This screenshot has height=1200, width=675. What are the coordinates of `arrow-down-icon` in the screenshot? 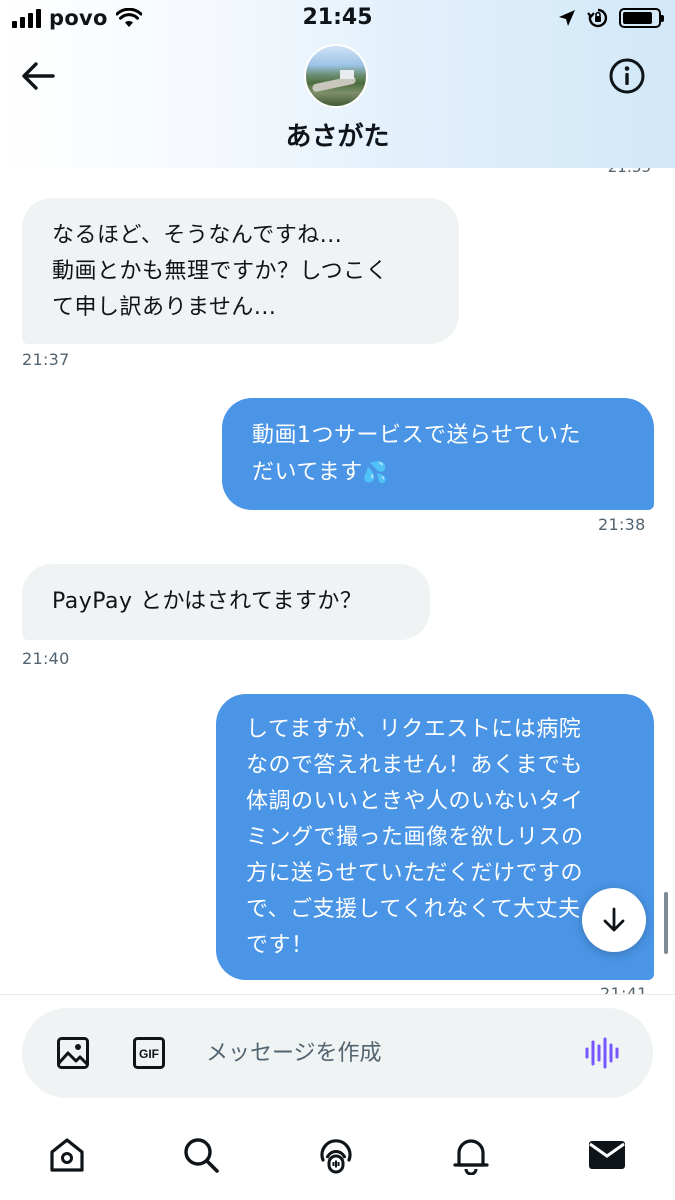 It's located at (614, 919).